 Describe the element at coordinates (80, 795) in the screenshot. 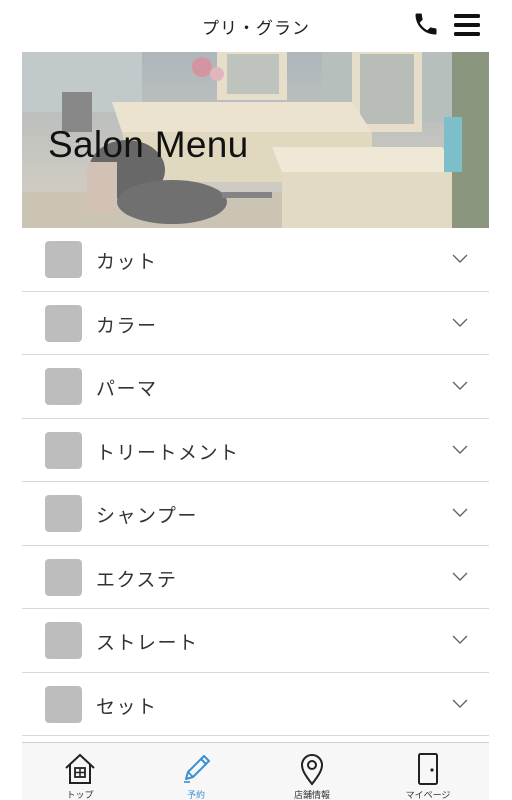

I see `tab-label: トップ` at that location.